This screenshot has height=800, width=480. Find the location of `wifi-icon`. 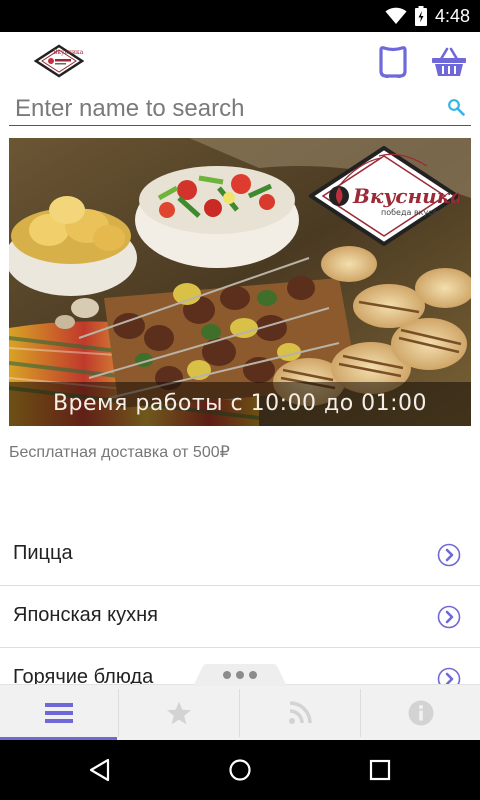

wifi-icon is located at coordinates (396, 15).